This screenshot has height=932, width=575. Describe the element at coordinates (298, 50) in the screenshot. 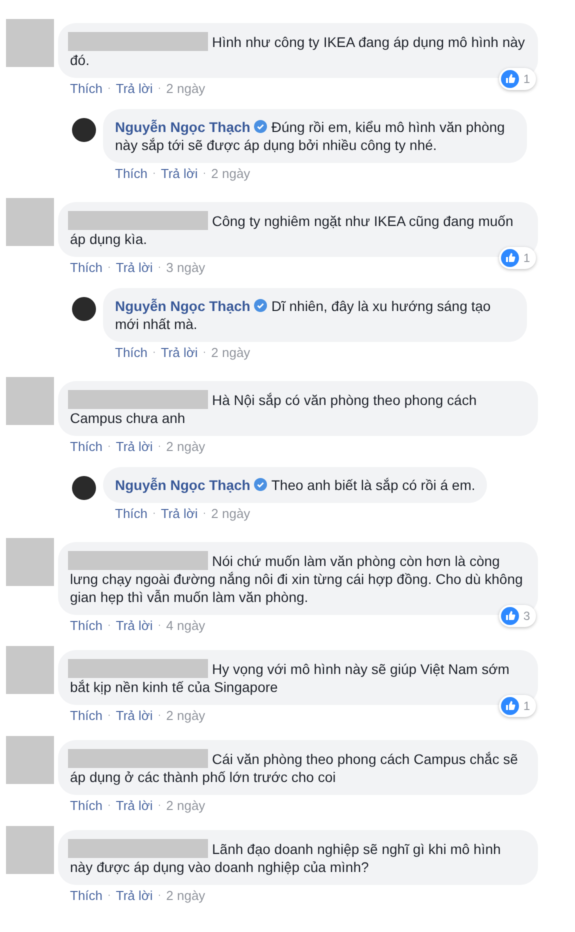

I see `comment-text: Hình như công ty IKEA đang áp dụng mô hình này đó.` at that location.